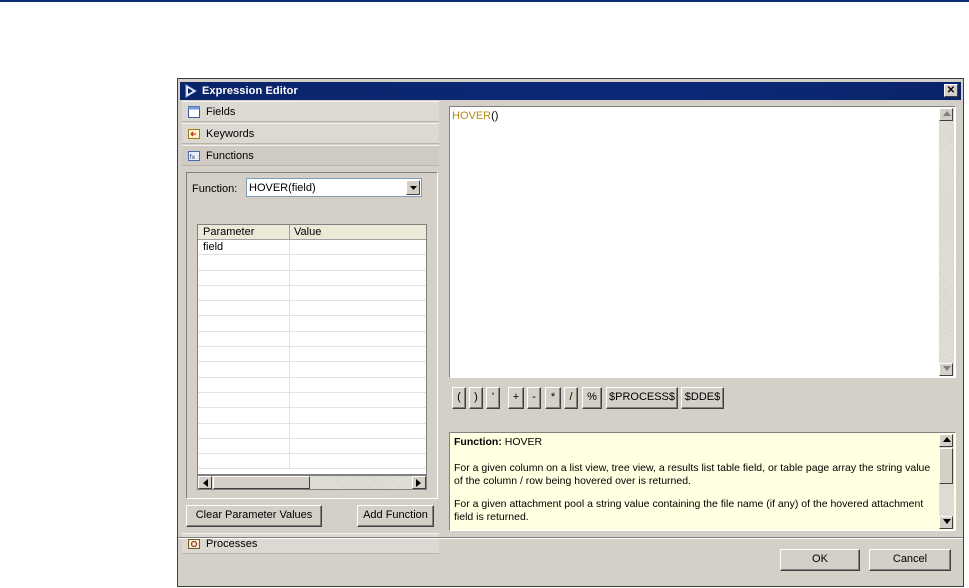  Describe the element at coordinates (307, 232) in the screenshot. I see `column-header-value: Value` at that location.